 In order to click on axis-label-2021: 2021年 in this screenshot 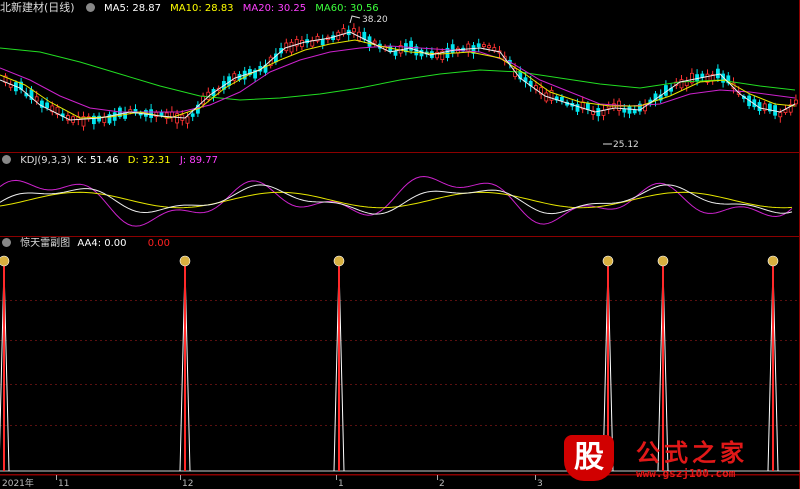, I will do `click(18, 483)`.